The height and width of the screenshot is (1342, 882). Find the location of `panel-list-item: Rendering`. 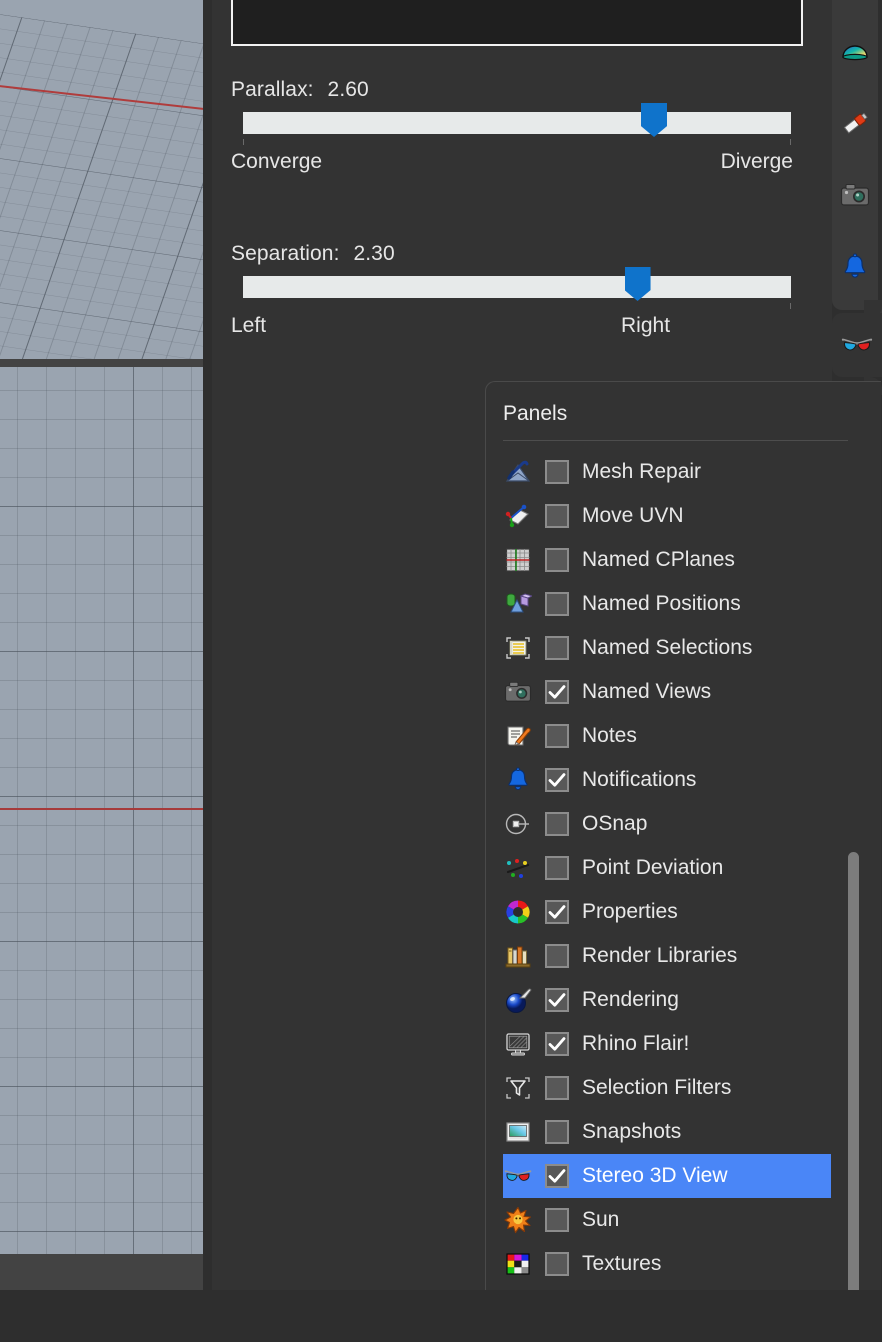

panel-list-item: Rendering is located at coordinates (683, 1000).